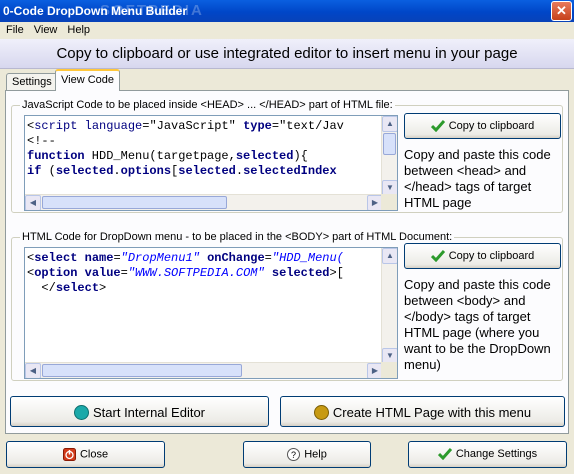  I want to click on code-line: function HDD_Menu(targetpage,selected){, so click(167, 156).